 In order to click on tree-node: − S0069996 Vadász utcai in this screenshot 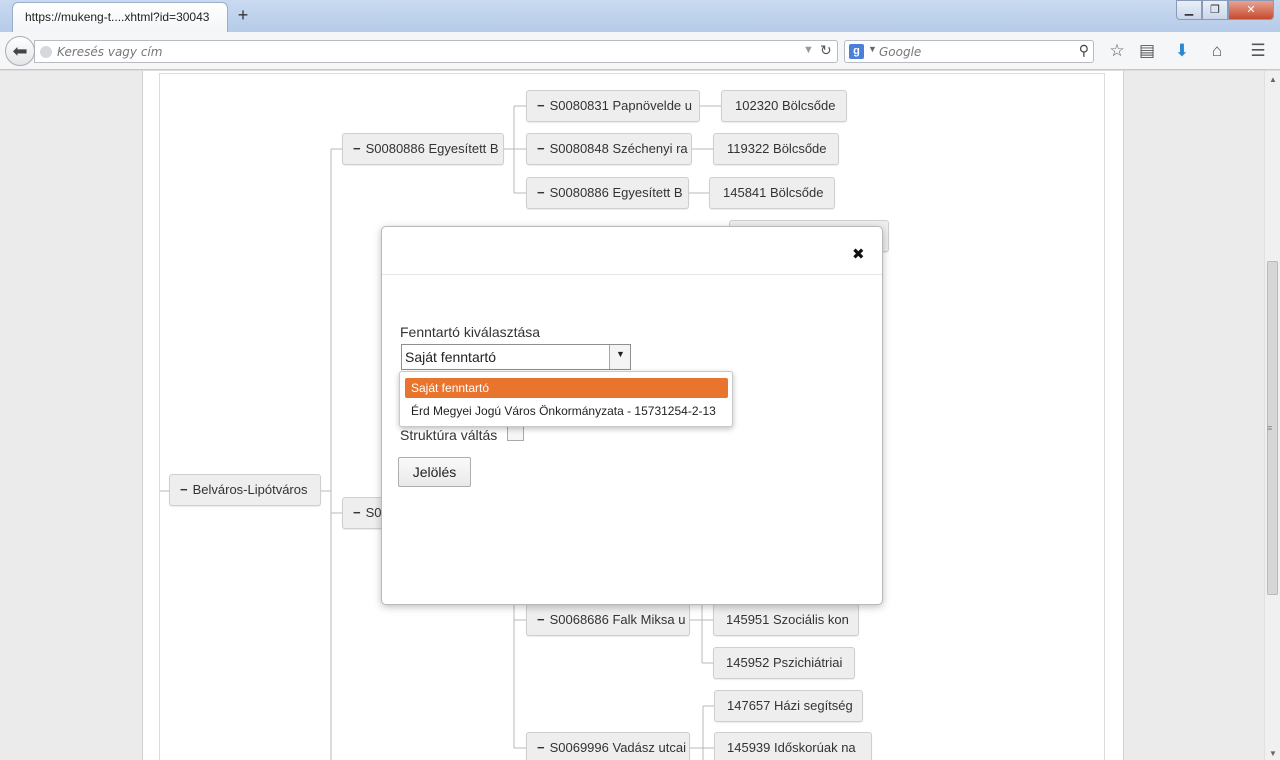, I will do `click(608, 746)`.